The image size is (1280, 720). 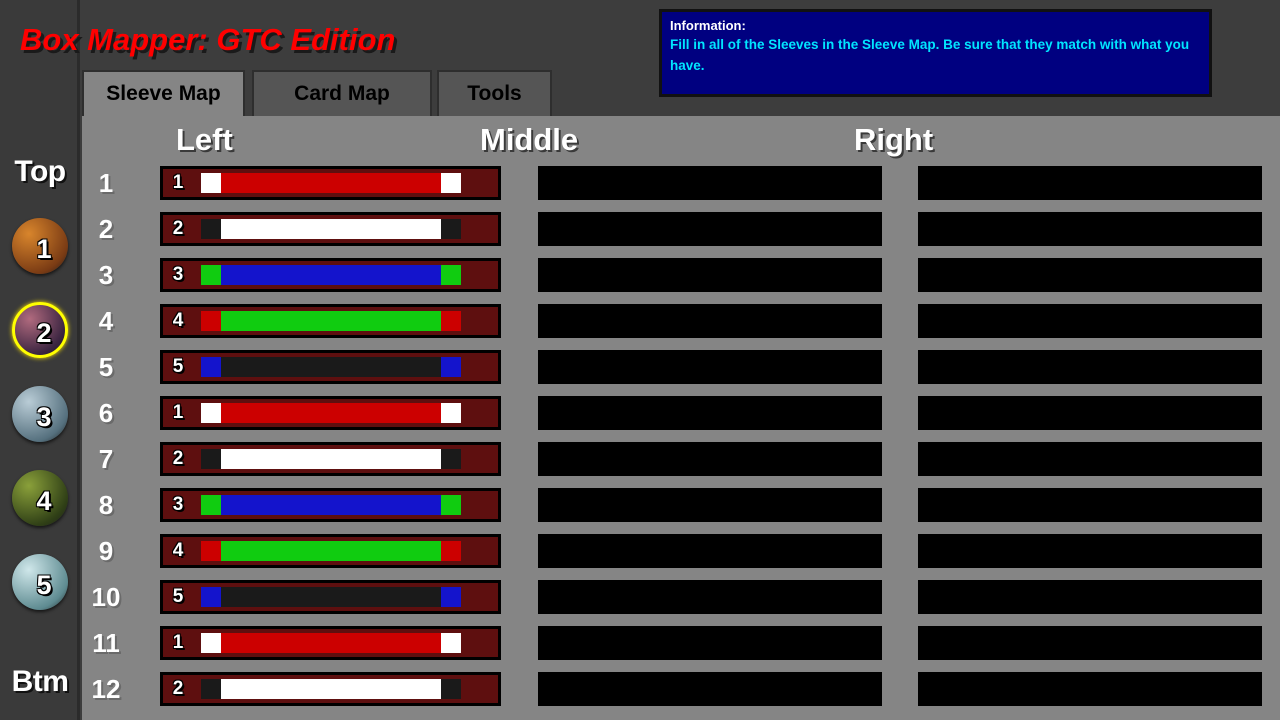 I want to click on row-number: 7, so click(x=106, y=459).